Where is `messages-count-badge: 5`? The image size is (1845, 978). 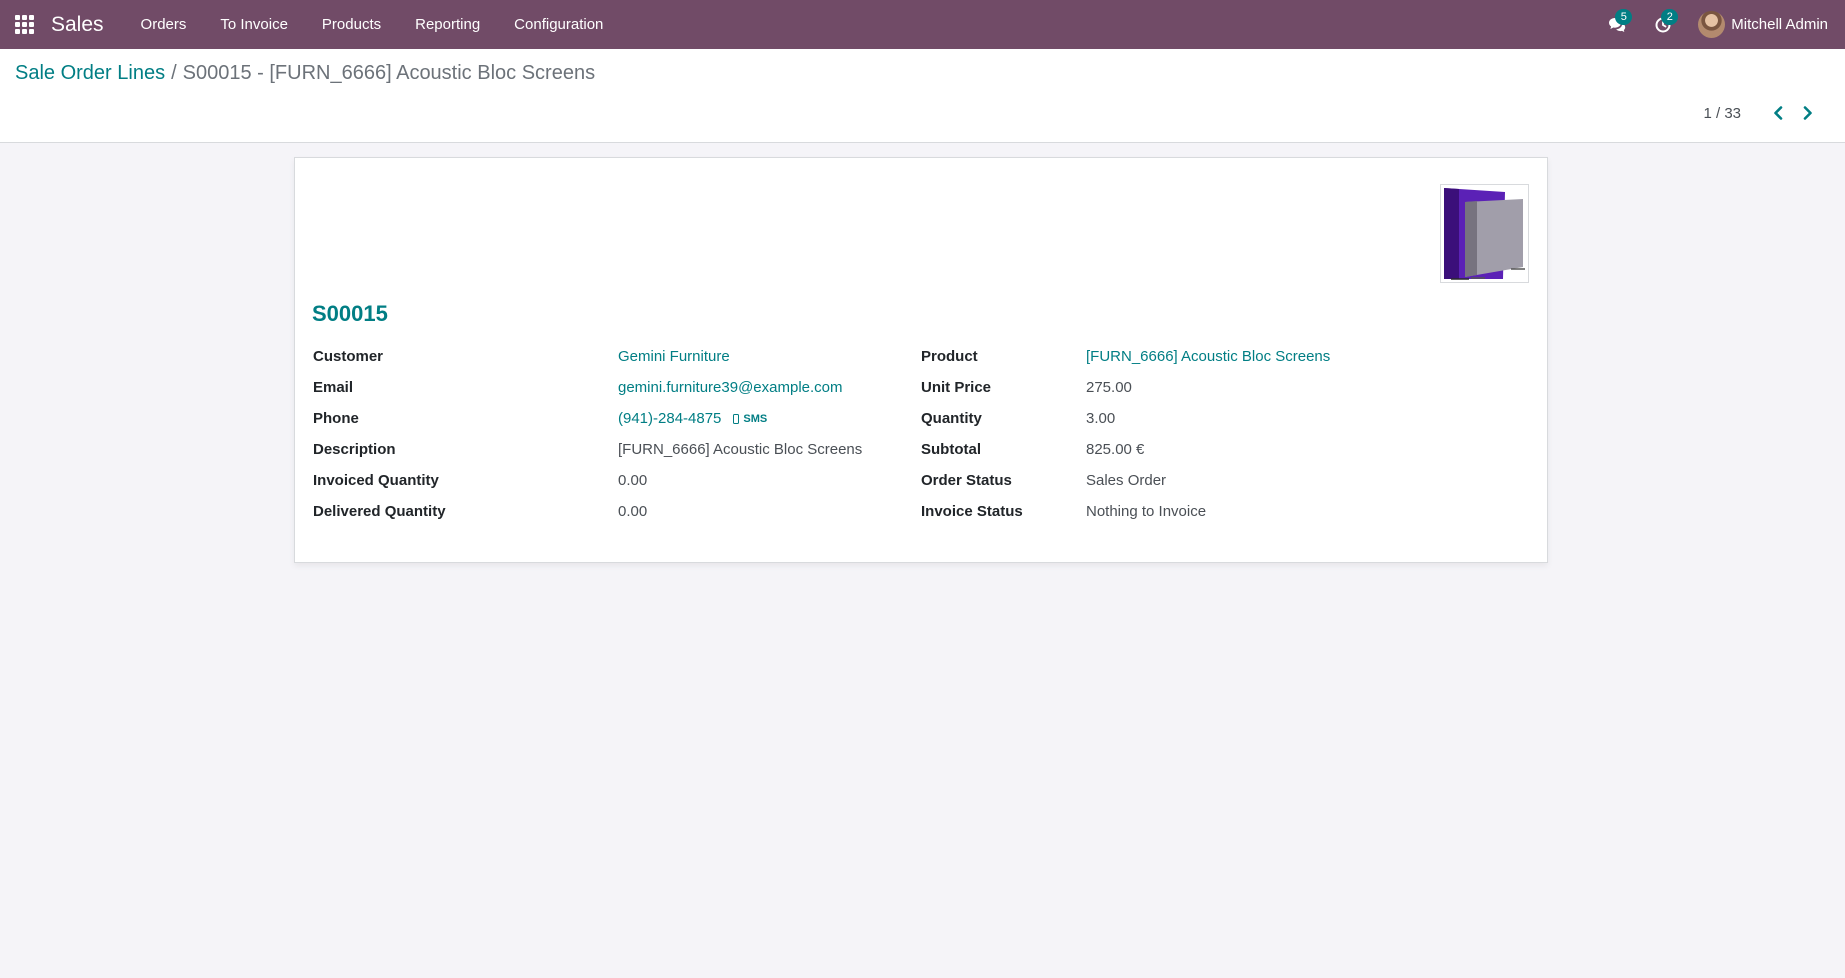
messages-count-badge: 5 is located at coordinates (1624, 17).